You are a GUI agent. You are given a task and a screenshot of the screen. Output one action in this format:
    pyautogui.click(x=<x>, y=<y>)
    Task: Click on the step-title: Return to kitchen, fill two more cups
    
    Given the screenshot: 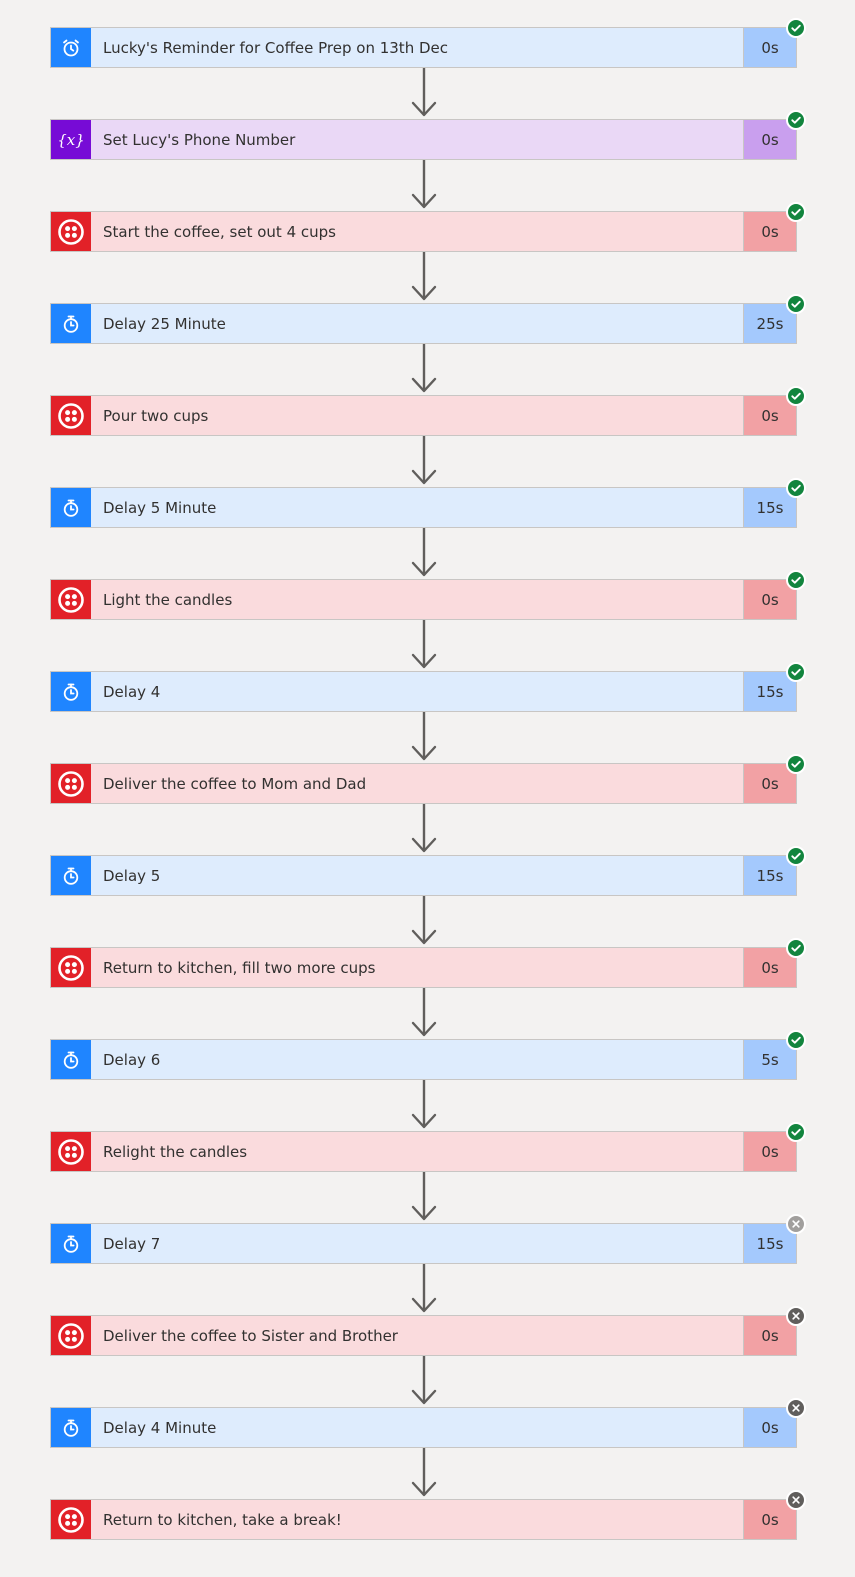 What is the action you would take?
    pyautogui.click(x=239, y=967)
    